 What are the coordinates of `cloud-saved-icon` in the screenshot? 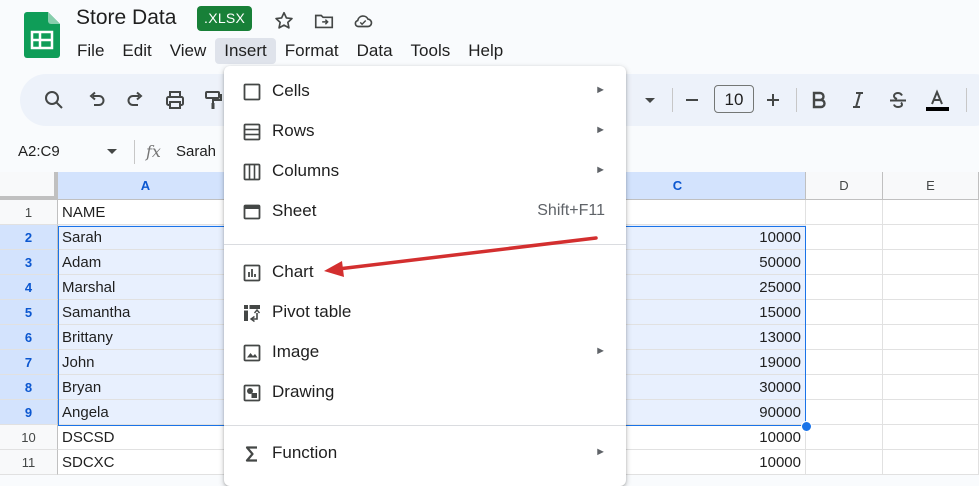 It's located at (363, 21).